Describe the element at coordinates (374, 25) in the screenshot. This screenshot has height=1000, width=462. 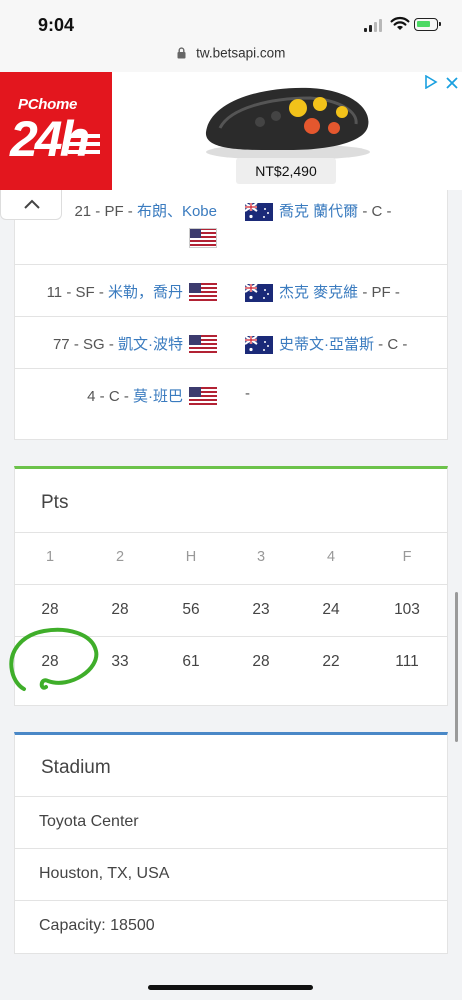
I see `cellular-signal-icon` at that location.